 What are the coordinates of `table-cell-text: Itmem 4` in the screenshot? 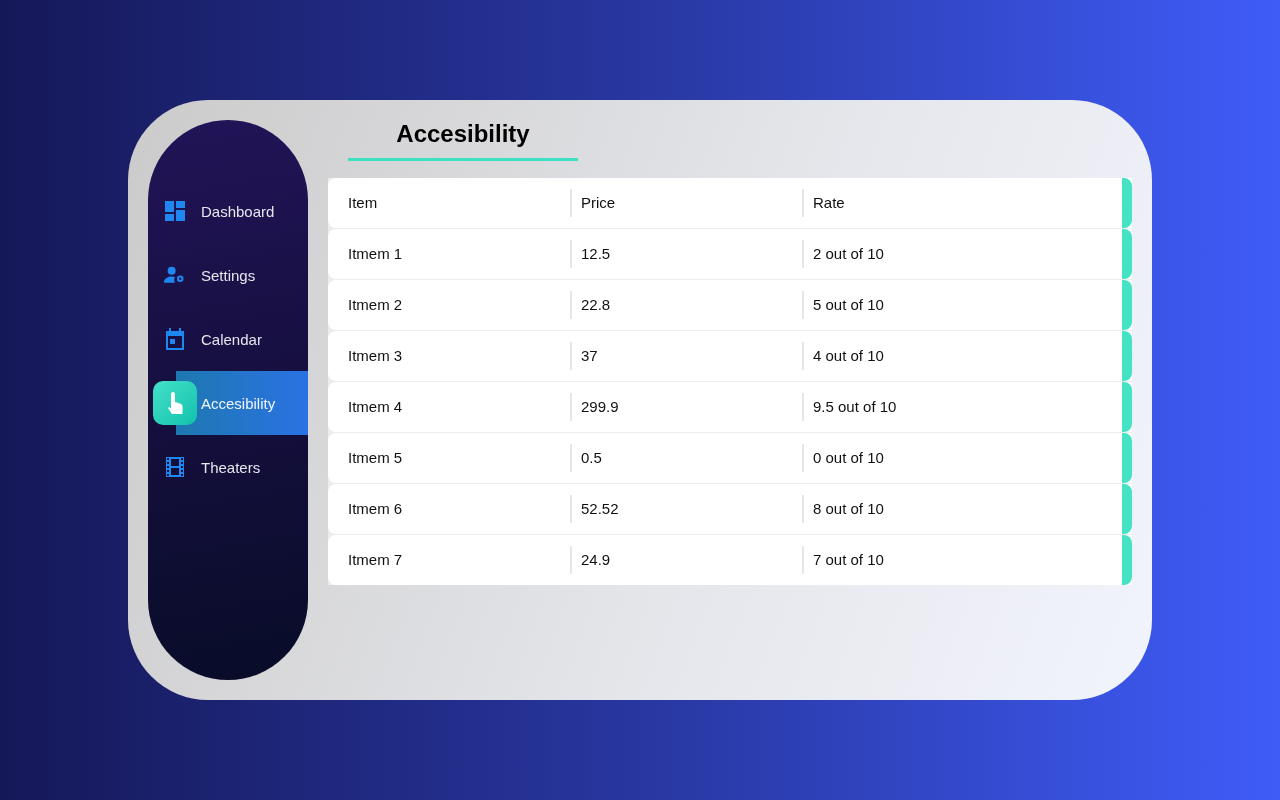 It's located at (375, 407).